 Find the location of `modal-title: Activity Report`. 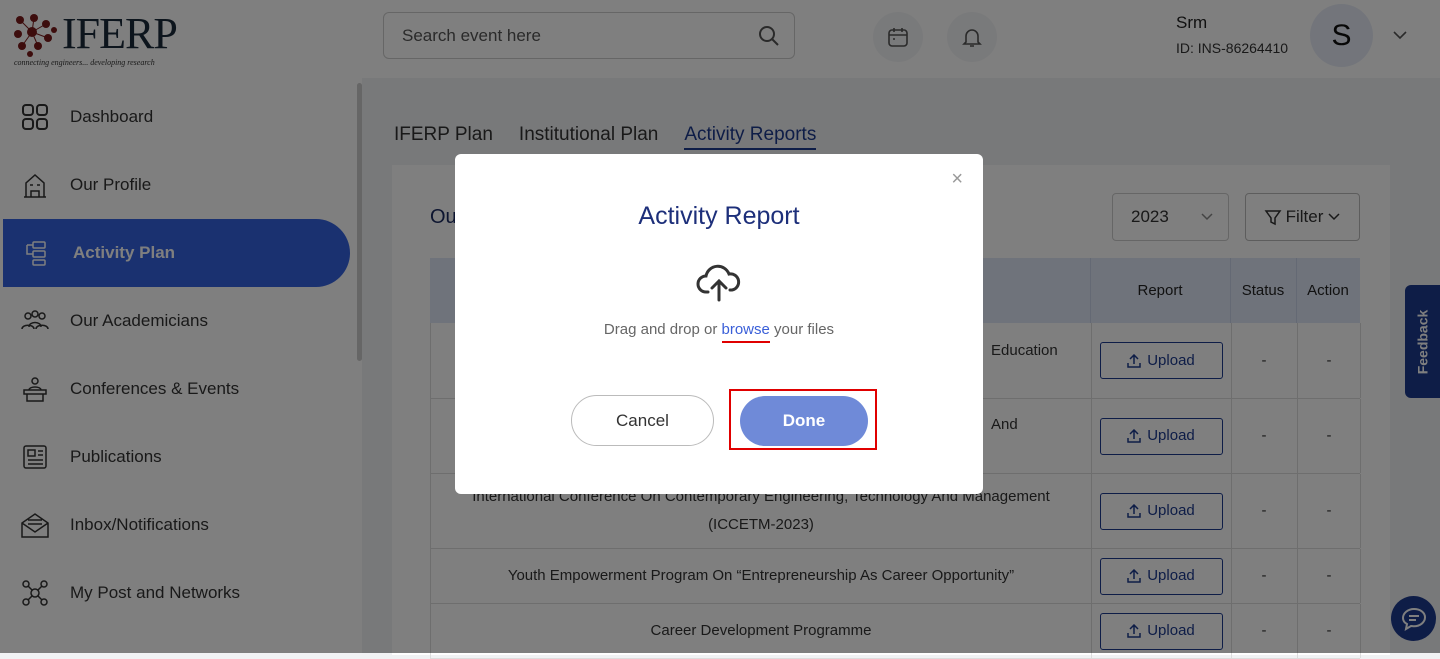

modal-title: Activity Report is located at coordinates (719, 216).